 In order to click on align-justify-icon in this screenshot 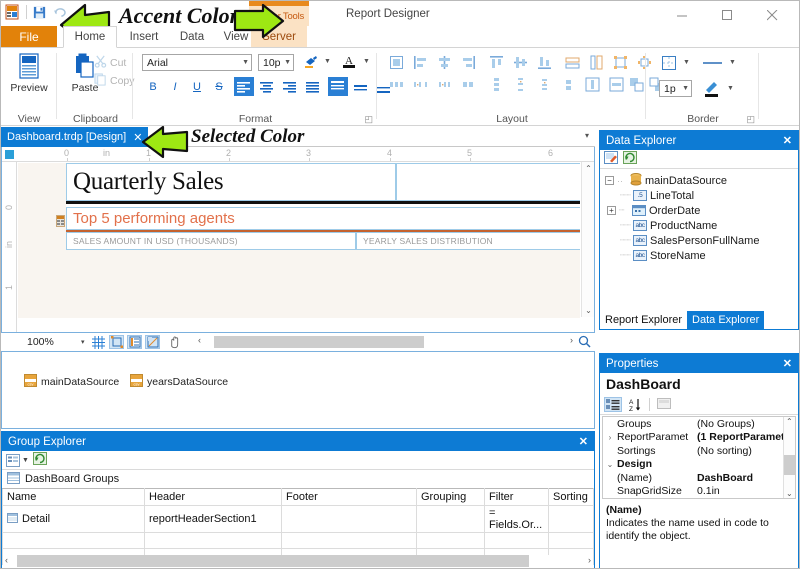, I will do `click(313, 86)`.